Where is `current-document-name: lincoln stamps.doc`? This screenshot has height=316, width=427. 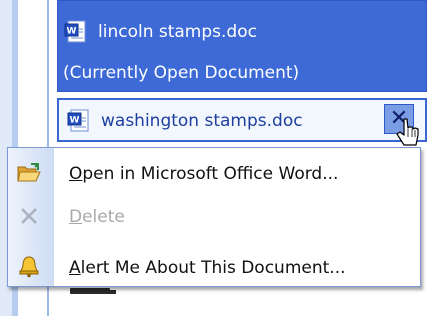
current-document-name: lincoln stamps.doc is located at coordinates (177, 32).